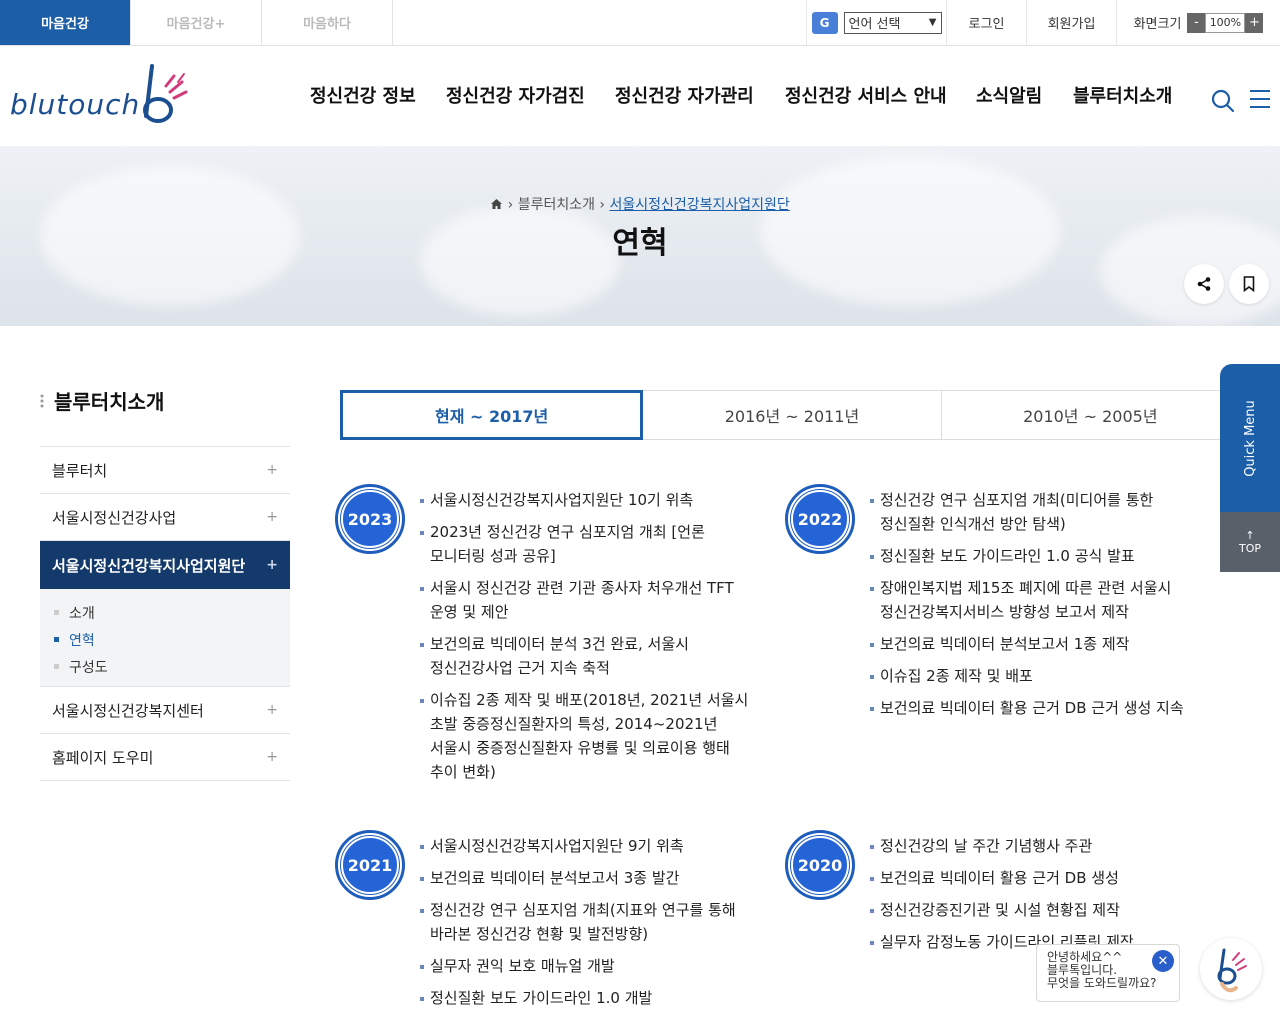 This screenshot has height=1024, width=1280. Describe the element at coordinates (82, 613) in the screenshot. I see `subitem-label: 소개` at that location.